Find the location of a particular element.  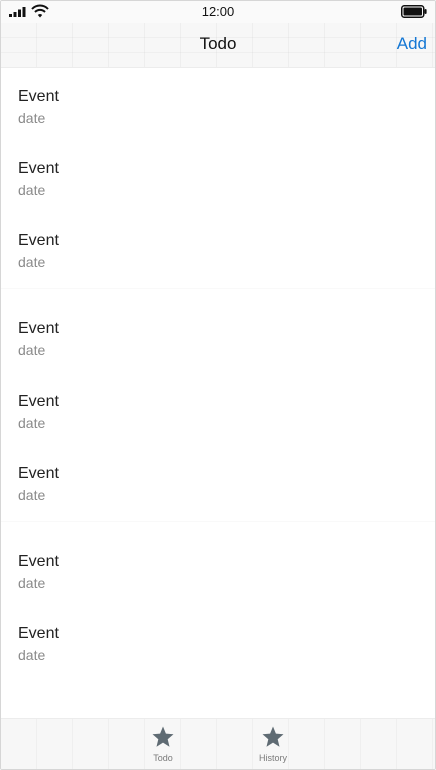

page-title: Todo is located at coordinates (218, 43).